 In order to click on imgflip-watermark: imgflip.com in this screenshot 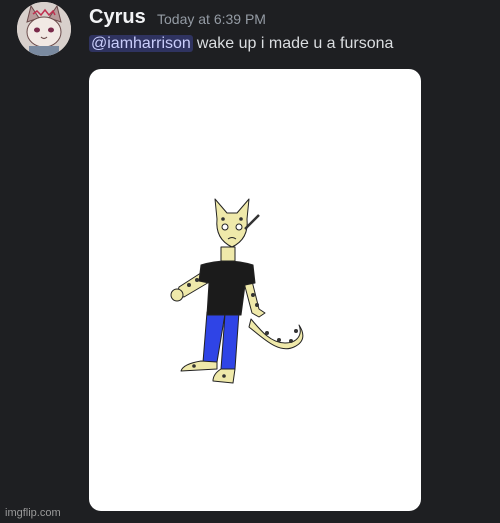, I will do `click(33, 513)`.